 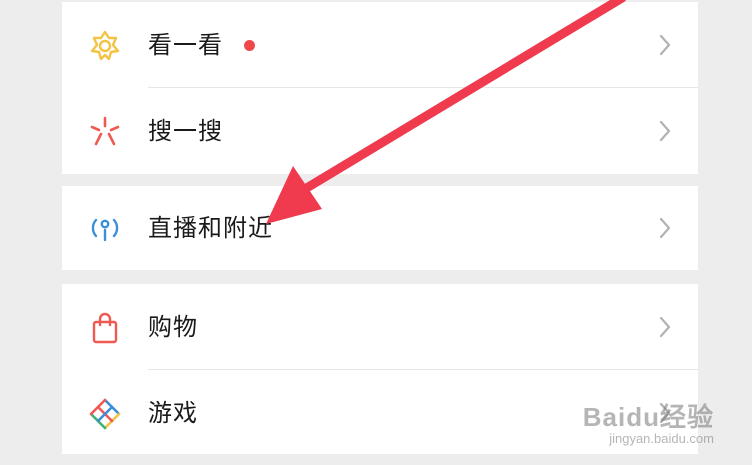 I want to click on watermark-url: jingyan.baidu.com, so click(x=661, y=438).